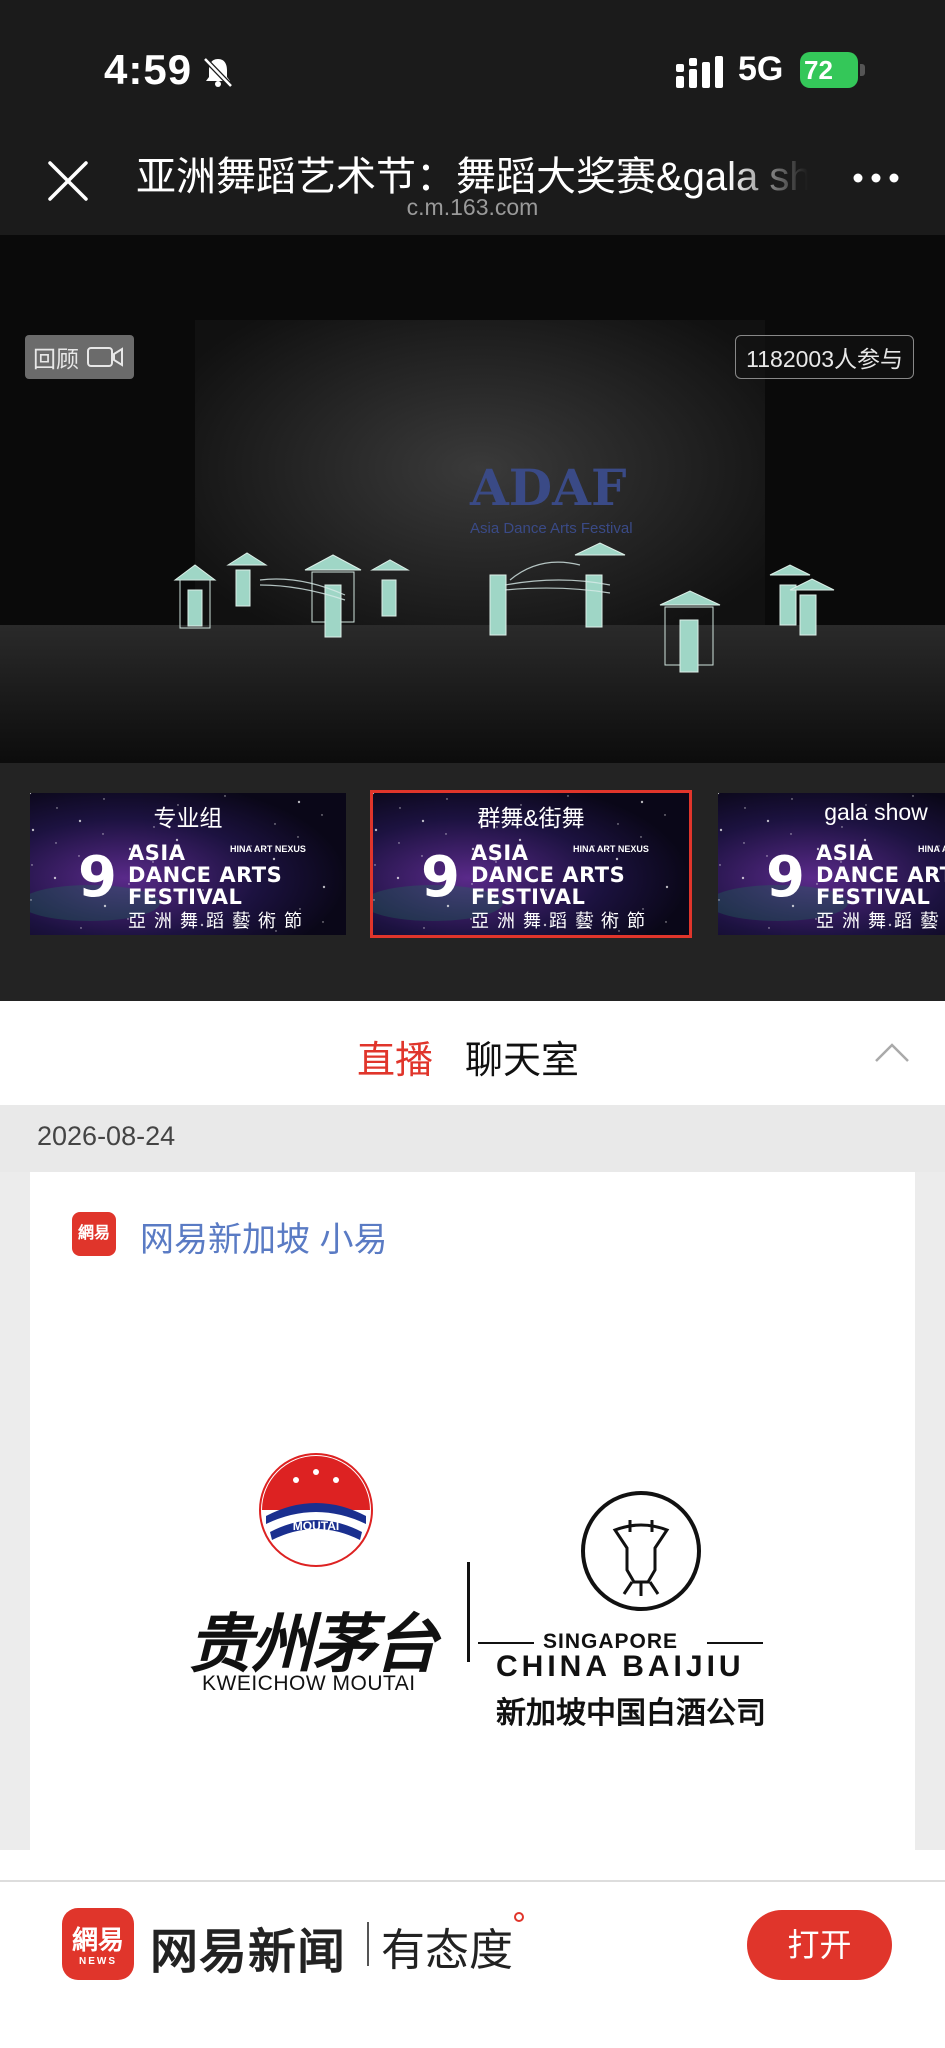  What do you see at coordinates (522, 1056) in the screenshot?
I see `tab-chatroom: 聊天室` at bounding box center [522, 1056].